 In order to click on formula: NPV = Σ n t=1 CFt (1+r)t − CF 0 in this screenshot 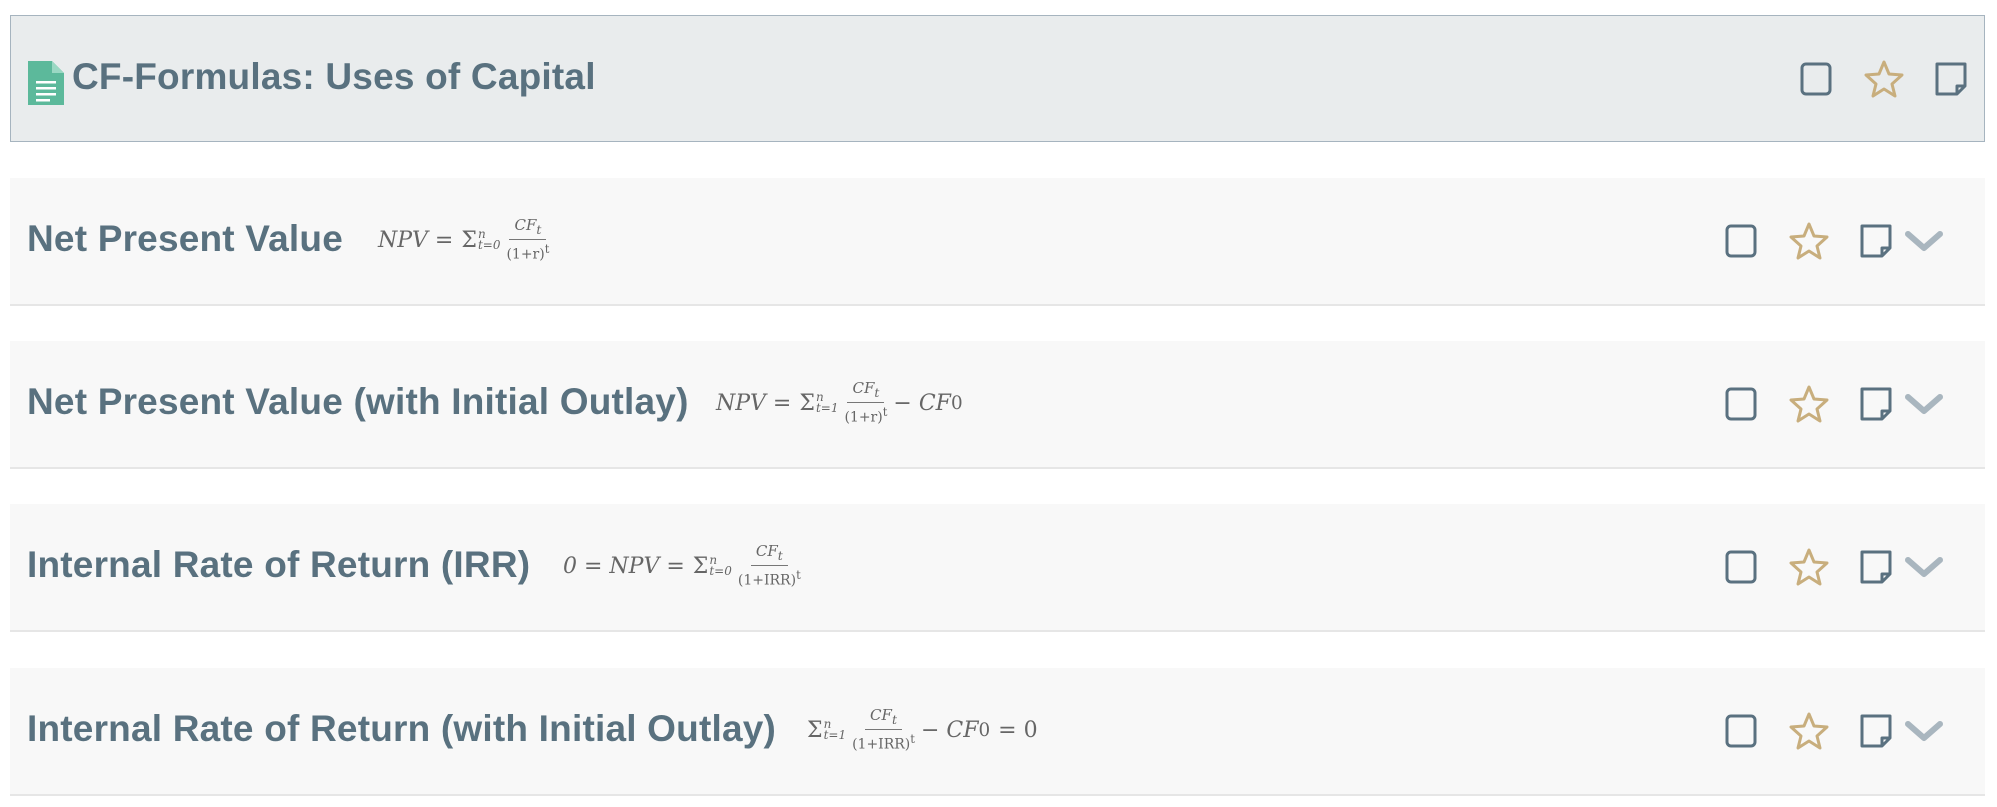, I will do `click(839, 402)`.